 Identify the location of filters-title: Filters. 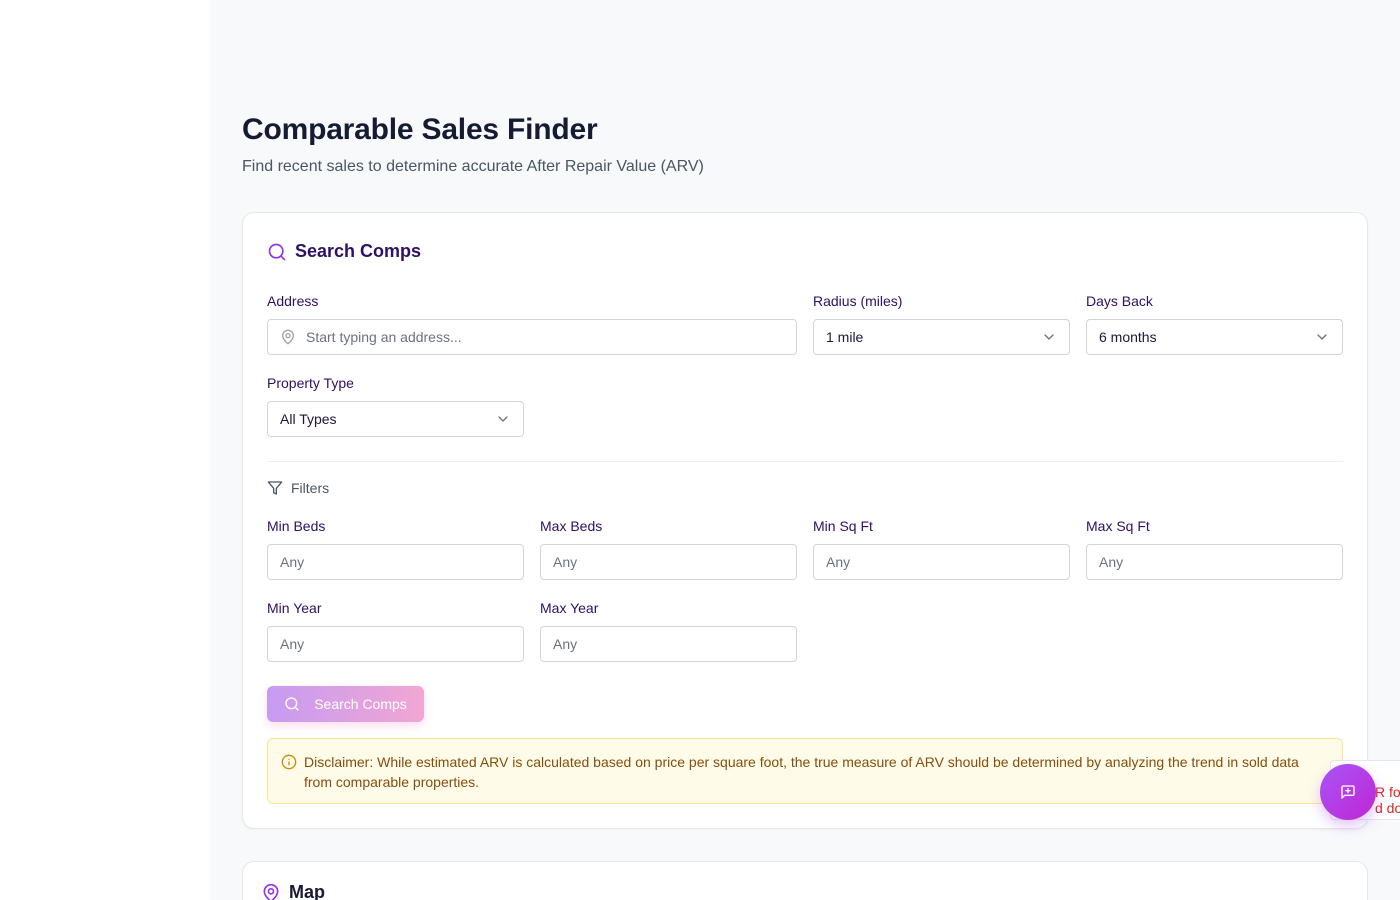
(310, 488).